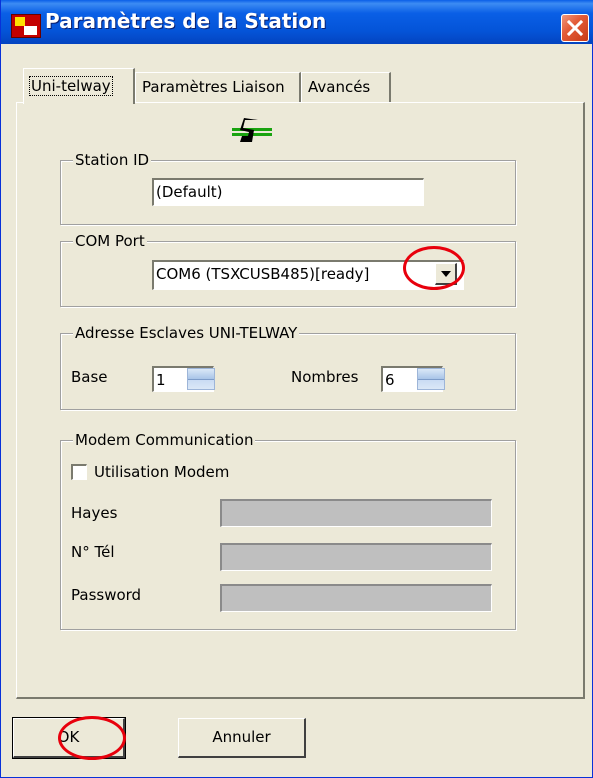 The image size is (593, 778). What do you see at coordinates (242, 738) in the screenshot?
I see `cancel-button: Annuler` at bounding box center [242, 738].